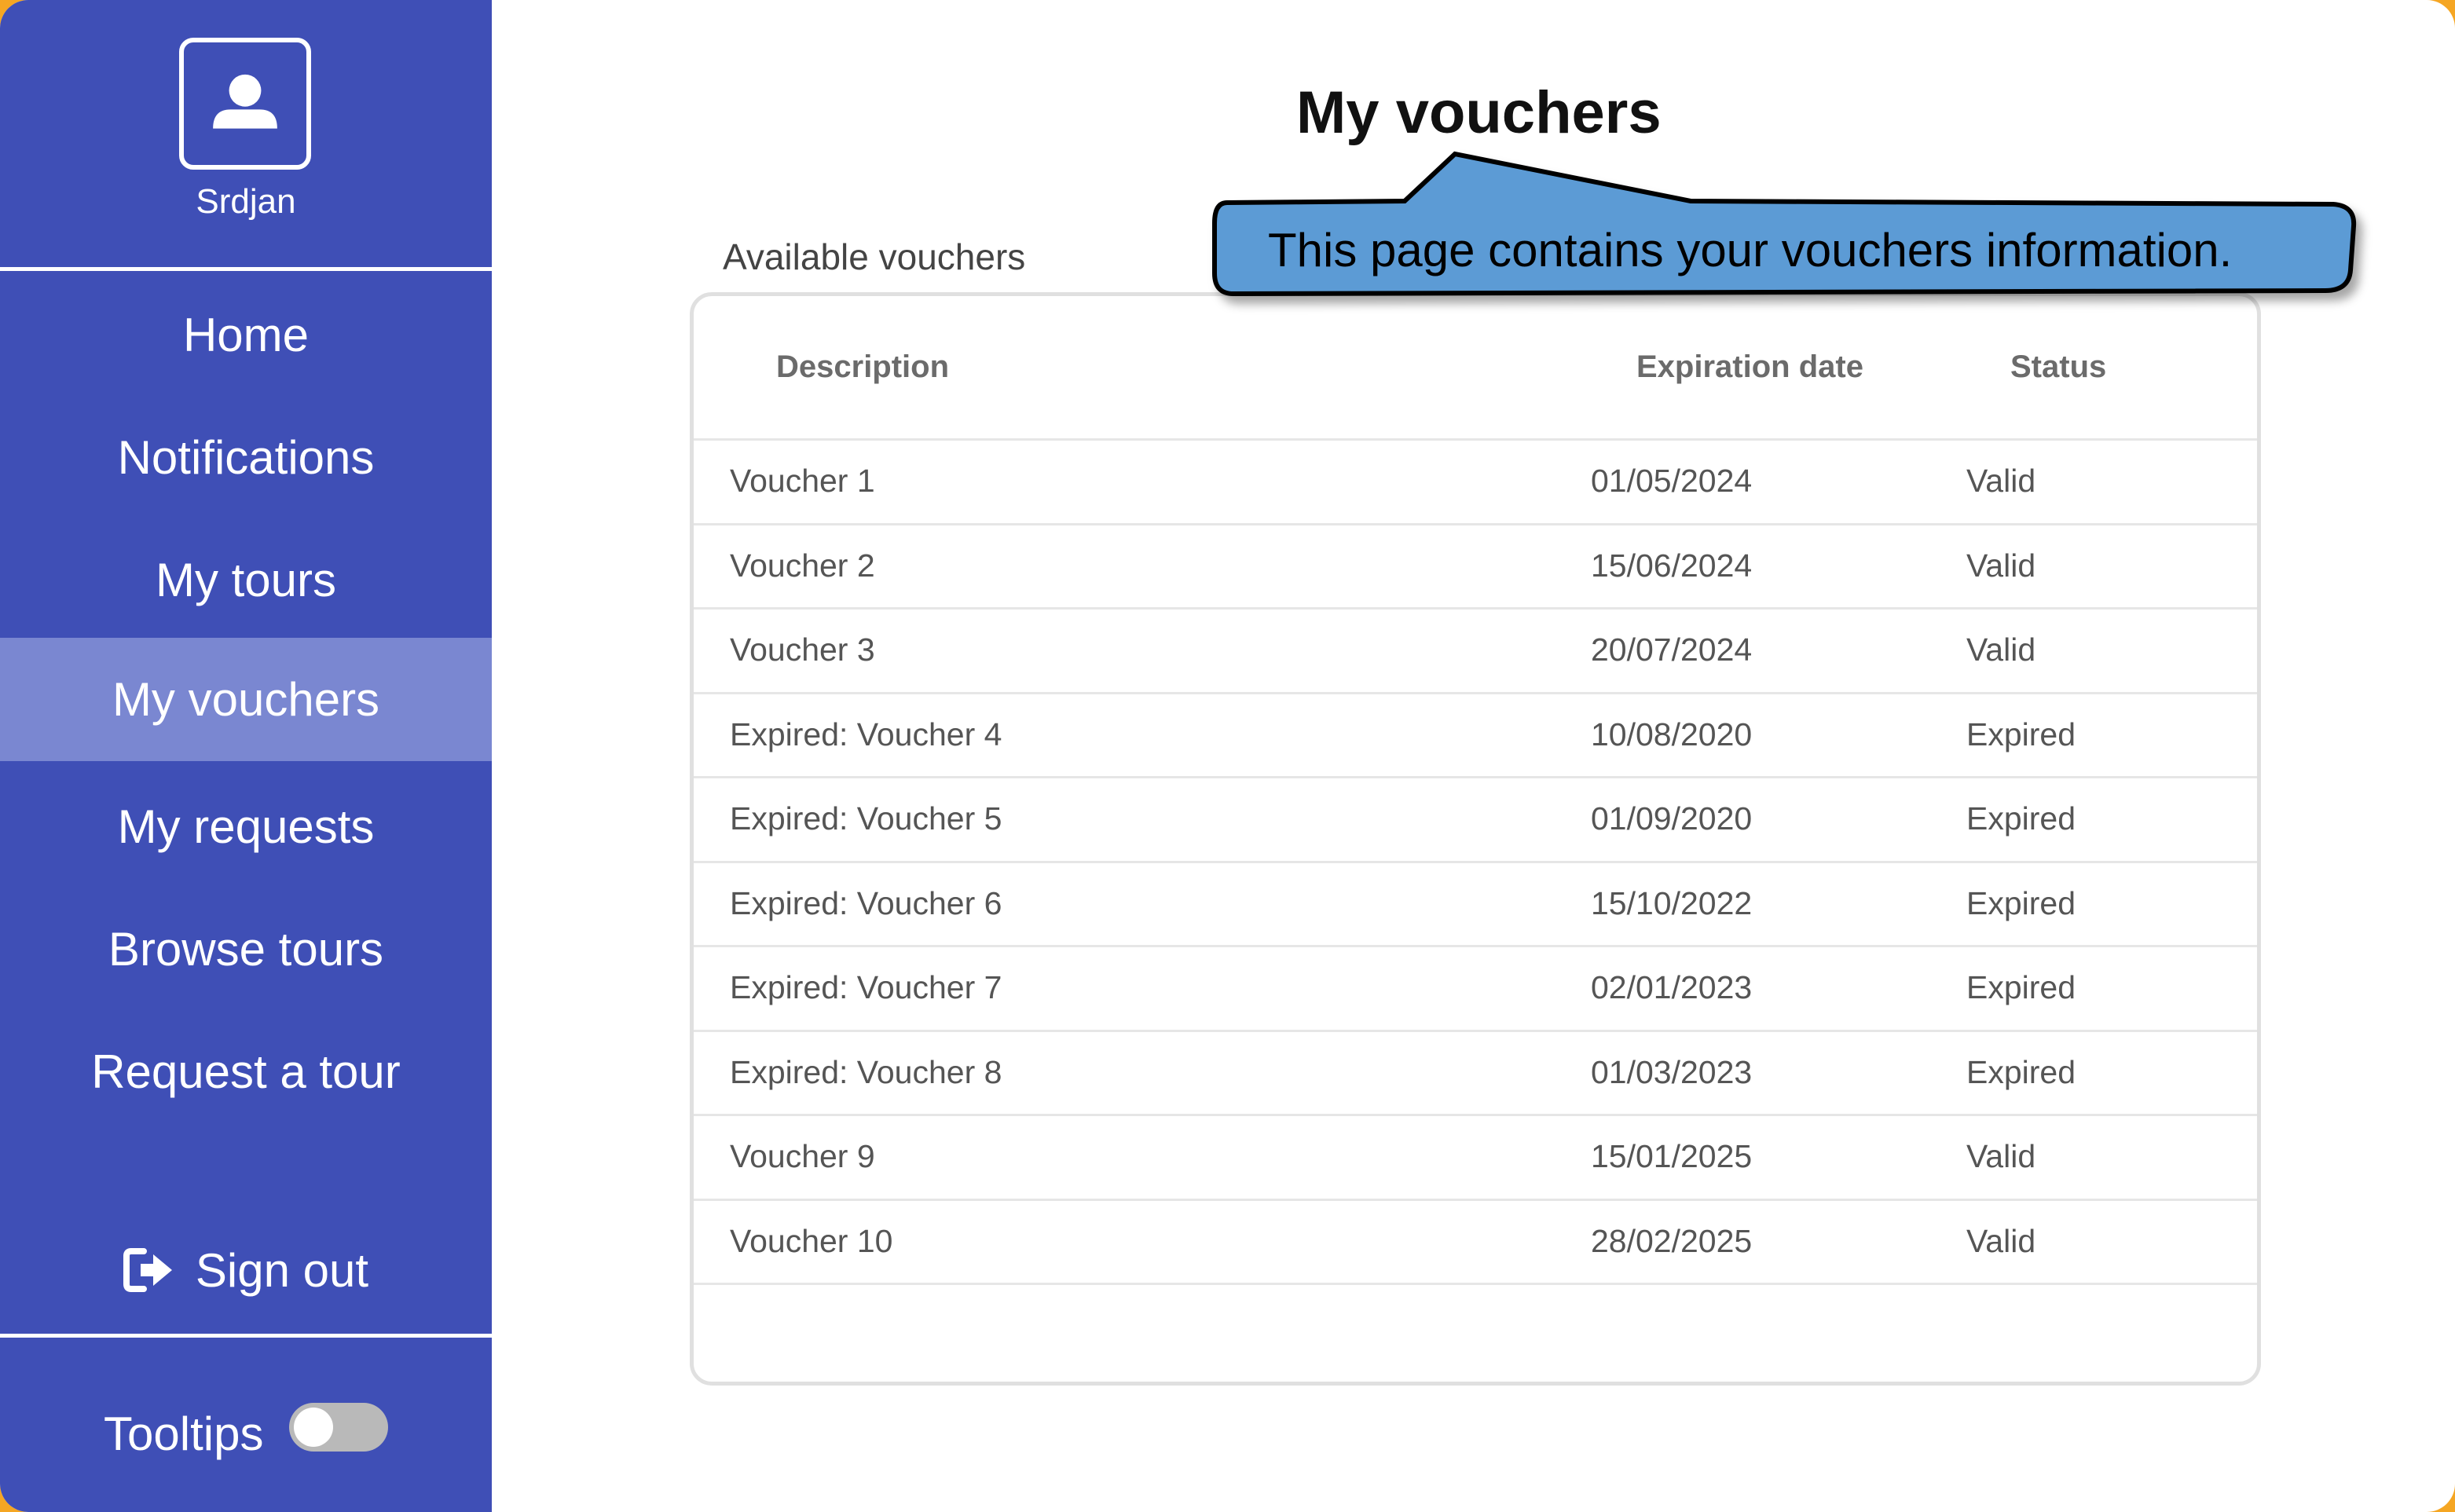  What do you see at coordinates (246, 699) in the screenshot?
I see `sidebar-item-my-vouchers: My vouchers` at bounding box center [246, 699].